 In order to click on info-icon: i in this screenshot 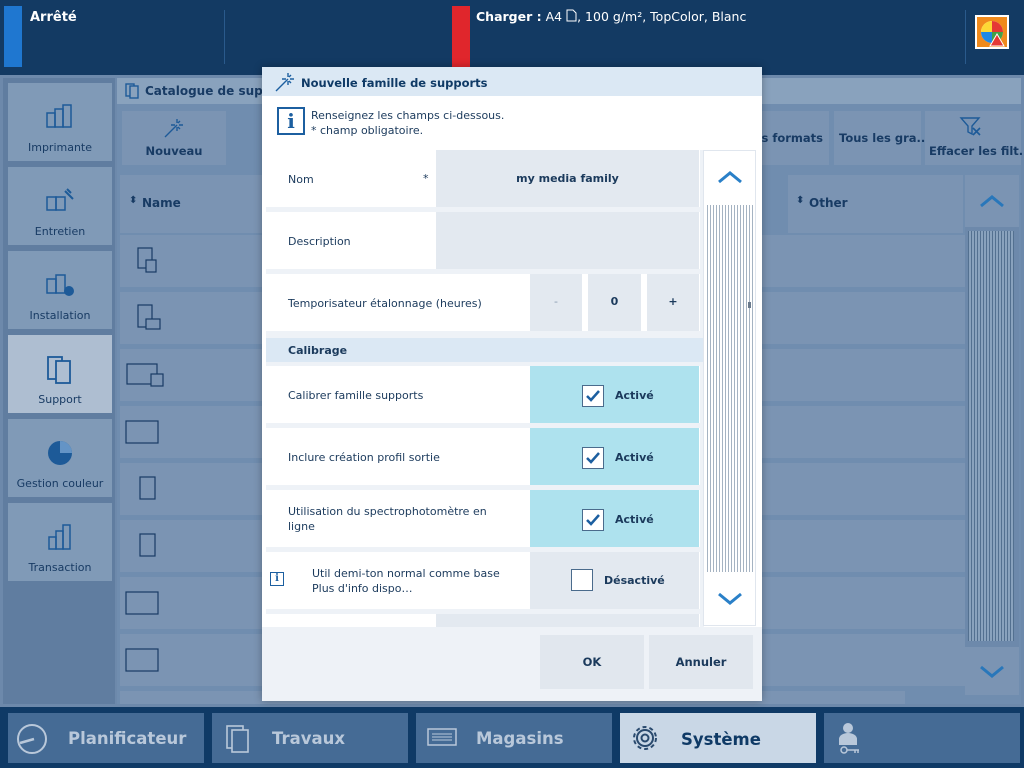, I will do `click(291, 121)`.